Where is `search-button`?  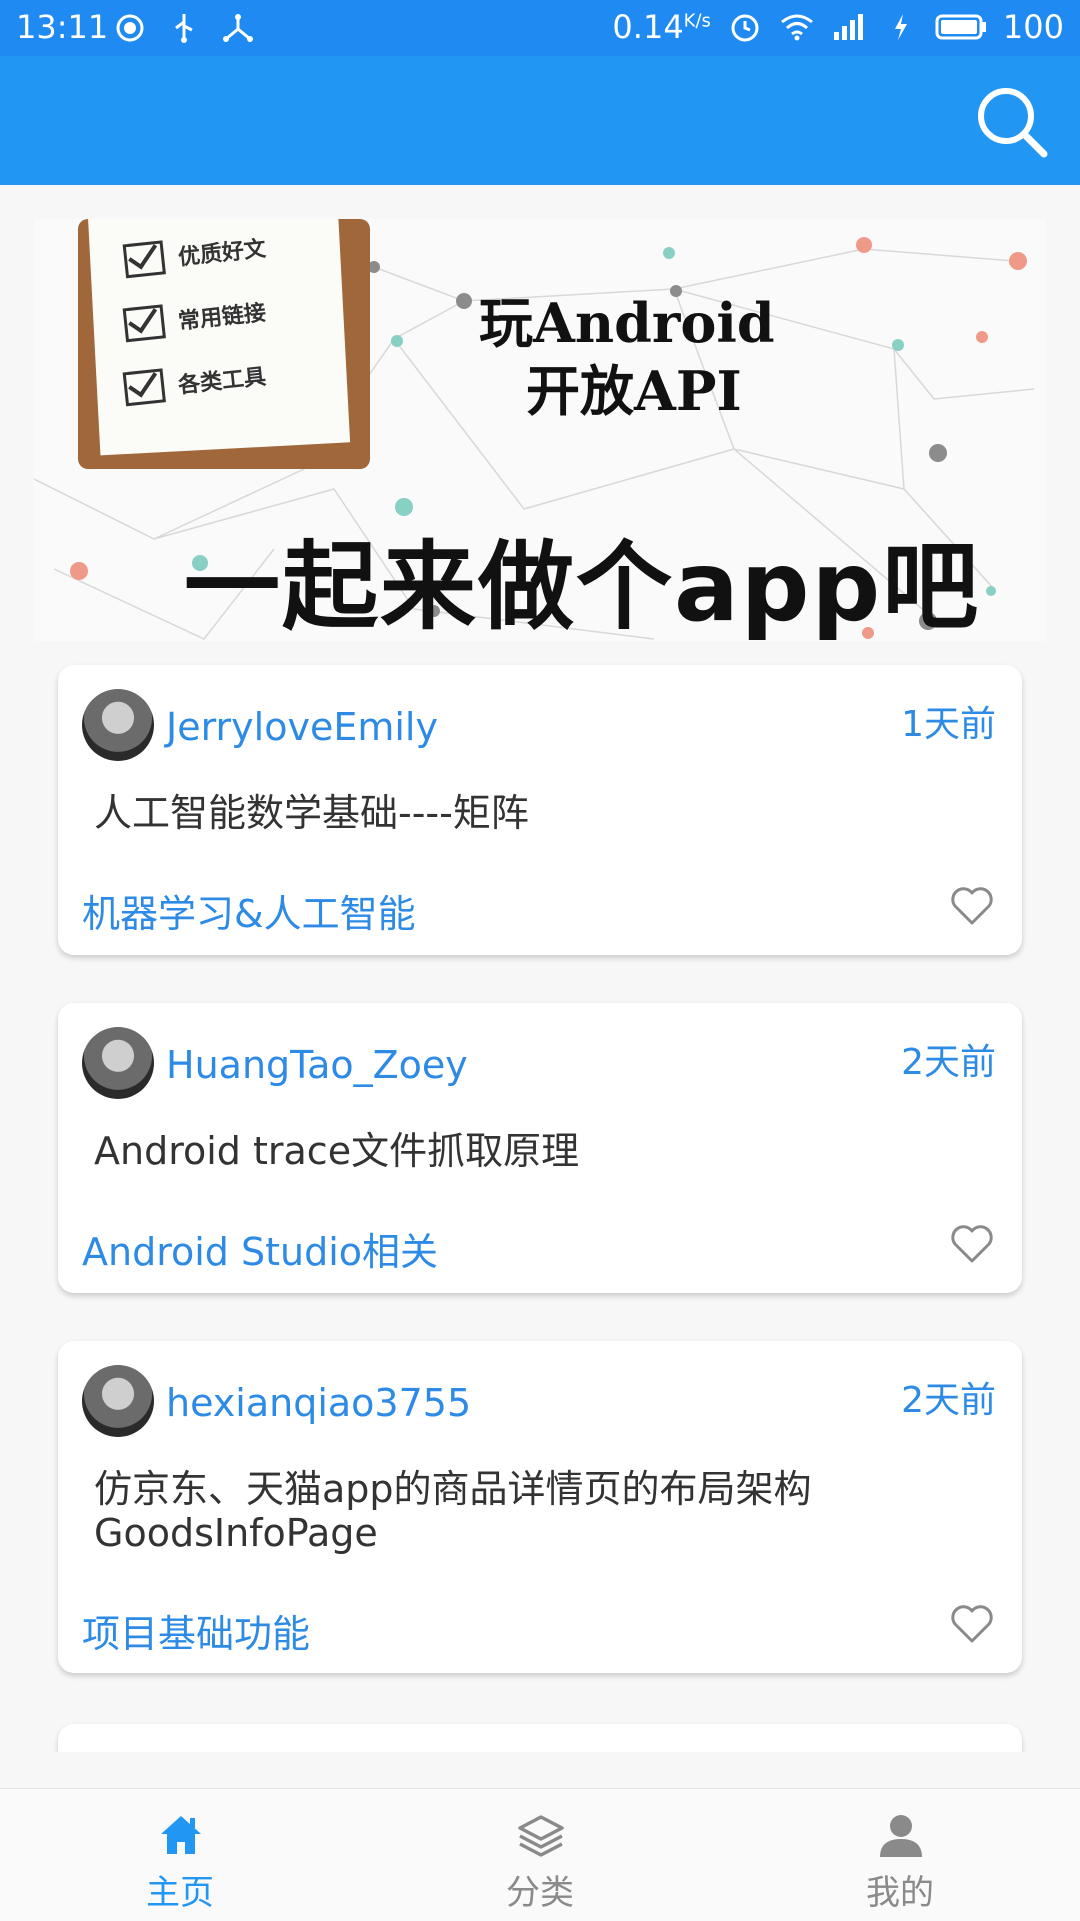
search-button is located at coordinates (1012, 122).